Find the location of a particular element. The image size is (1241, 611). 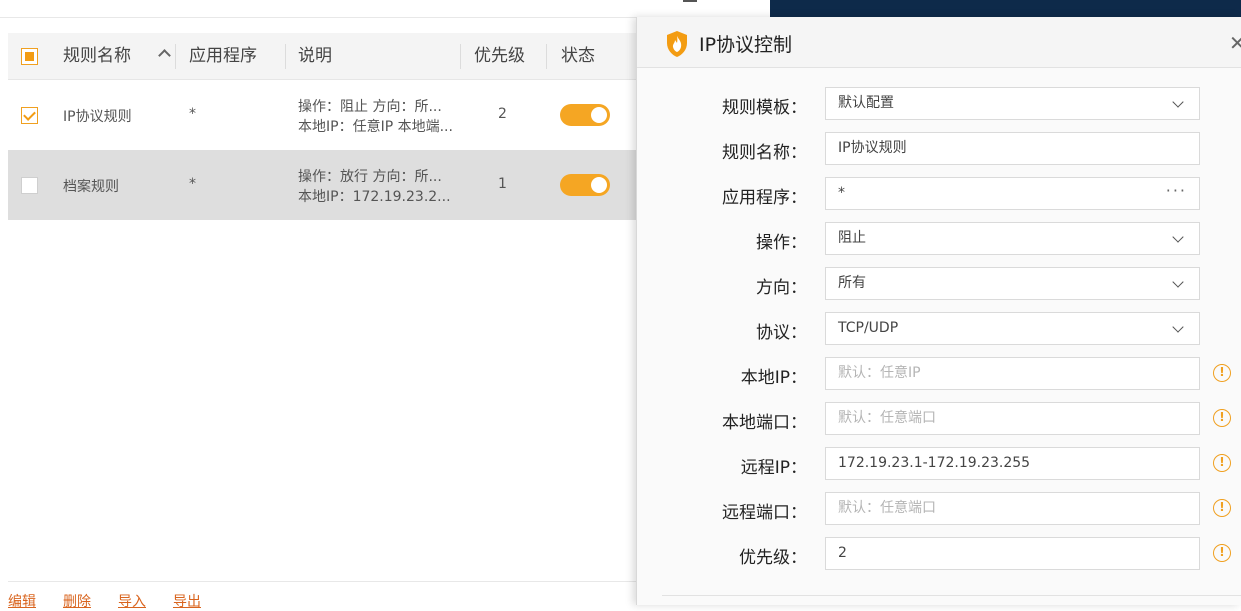

local-port-input: 默认：任意端口 is located at coordinates (1012, 418).